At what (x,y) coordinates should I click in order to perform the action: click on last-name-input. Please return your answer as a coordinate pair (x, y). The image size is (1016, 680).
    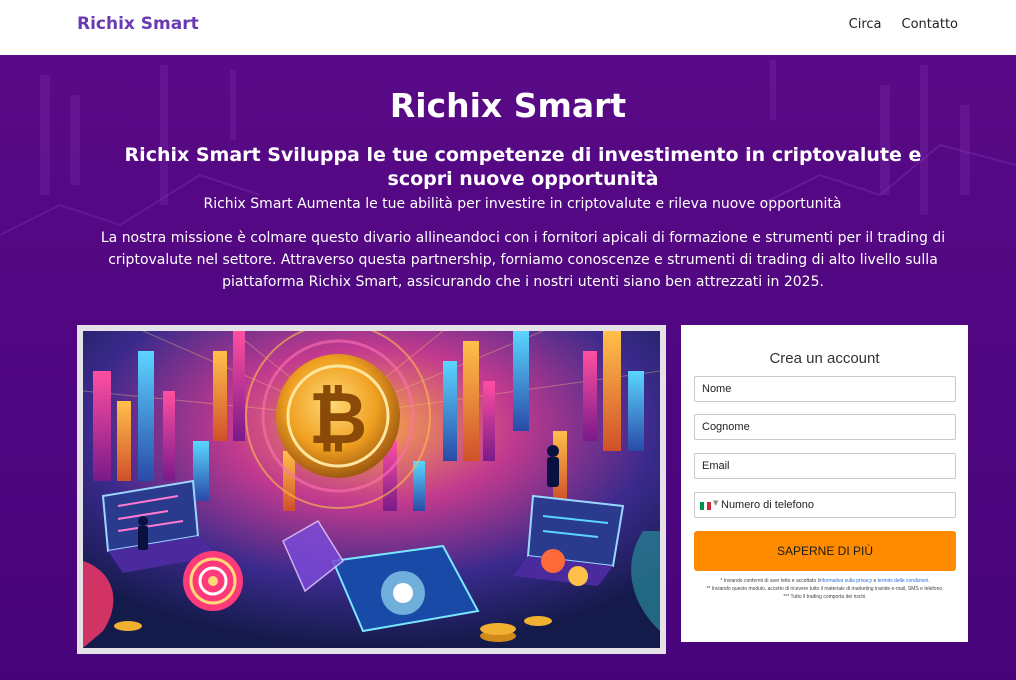
    Looking at the image, I should click on (825, 427).